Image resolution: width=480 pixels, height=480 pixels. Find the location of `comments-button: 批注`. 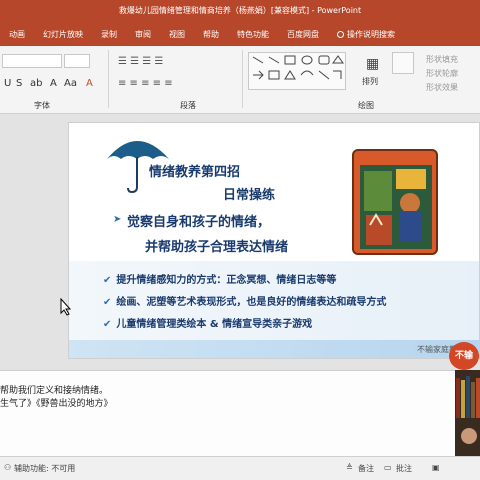

comments-button: 批注 is located at coordinates (404, 468).